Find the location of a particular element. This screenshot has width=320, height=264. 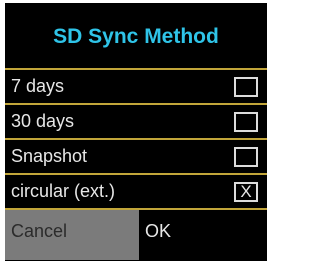

checkbox-7-days is located at coordinates (246, 87).